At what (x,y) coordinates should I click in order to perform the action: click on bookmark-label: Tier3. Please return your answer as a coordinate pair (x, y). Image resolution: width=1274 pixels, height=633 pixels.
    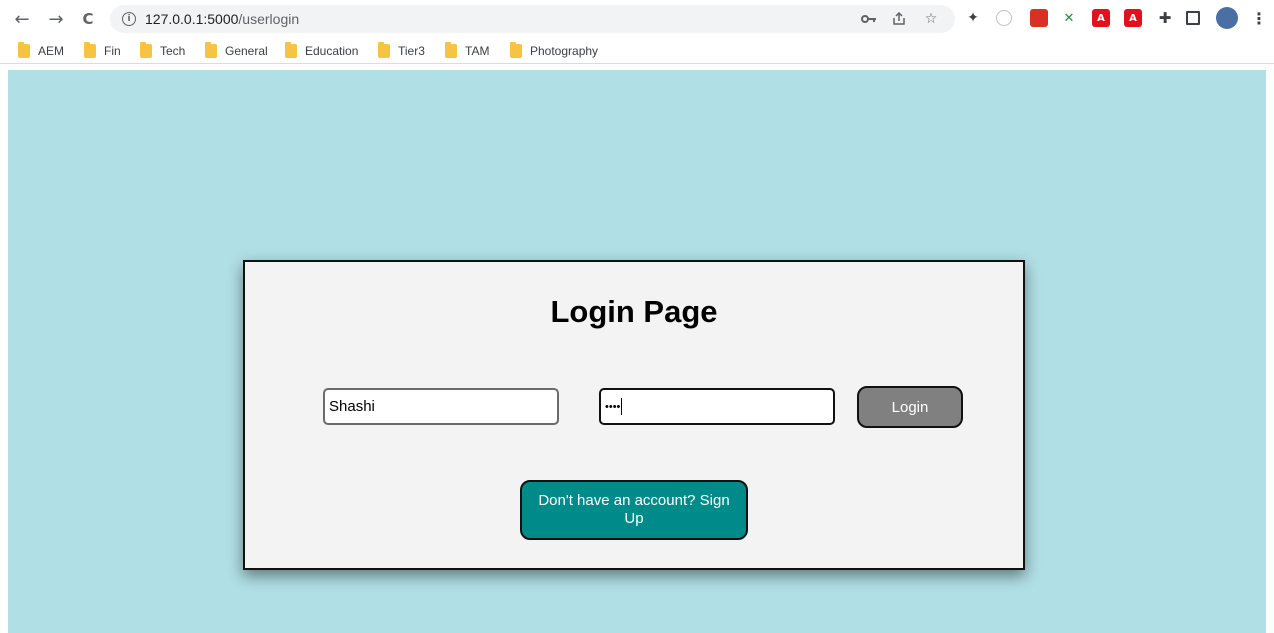
    Looking at the image, I should click on (411, 51).